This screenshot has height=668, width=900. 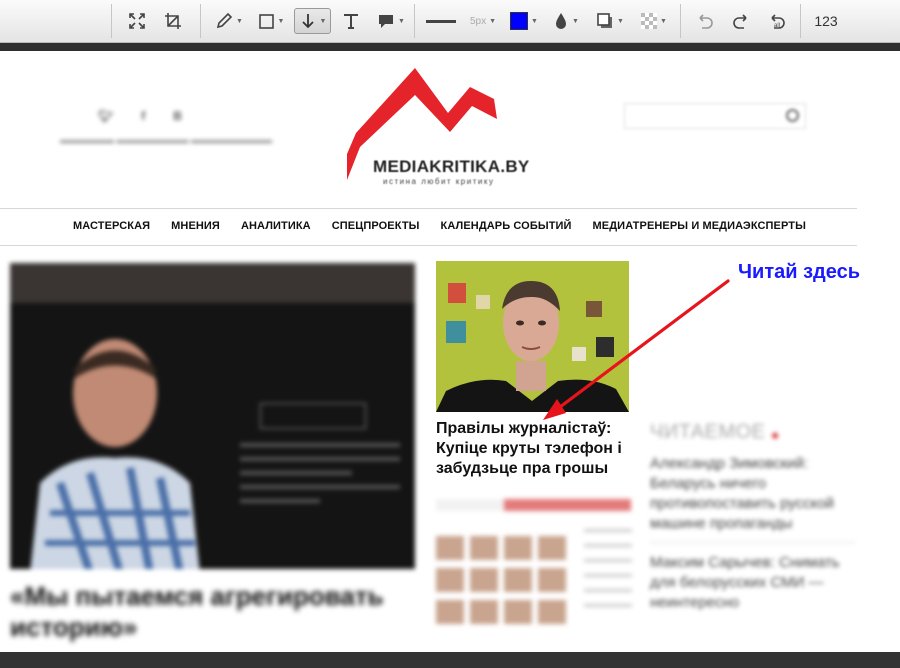 I want to click on nav-item-mediatrenery: МЕДИАТРЕНЕРЫ И МЕДИАЭКСПЕРТЫ, so click(x=699, y=226).